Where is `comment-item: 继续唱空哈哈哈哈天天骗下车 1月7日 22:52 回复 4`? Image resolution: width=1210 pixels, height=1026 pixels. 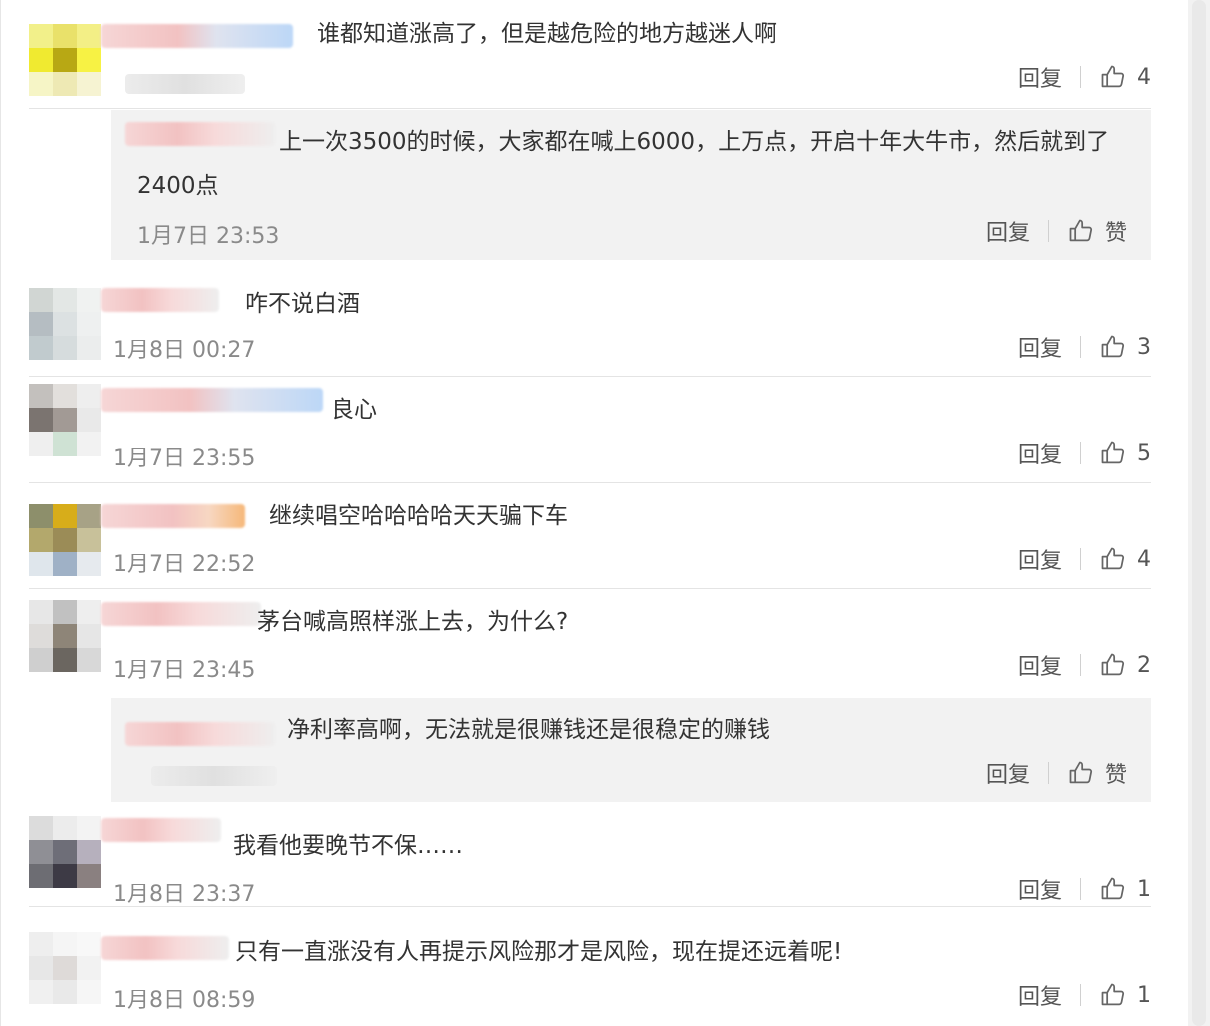 comment-item: 继续唱空哈哈哈哈天天骗下车 1月7日 22:52 回复 4 is located at coordinates (590, 536).